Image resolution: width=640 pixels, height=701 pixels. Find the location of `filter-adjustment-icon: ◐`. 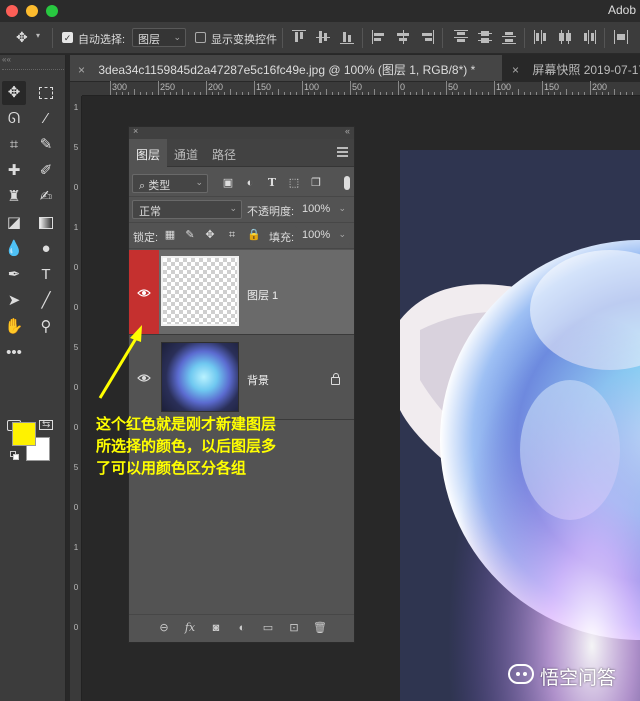

filter-adjustment-icon: ◐ is located at coordinates (250, 183).